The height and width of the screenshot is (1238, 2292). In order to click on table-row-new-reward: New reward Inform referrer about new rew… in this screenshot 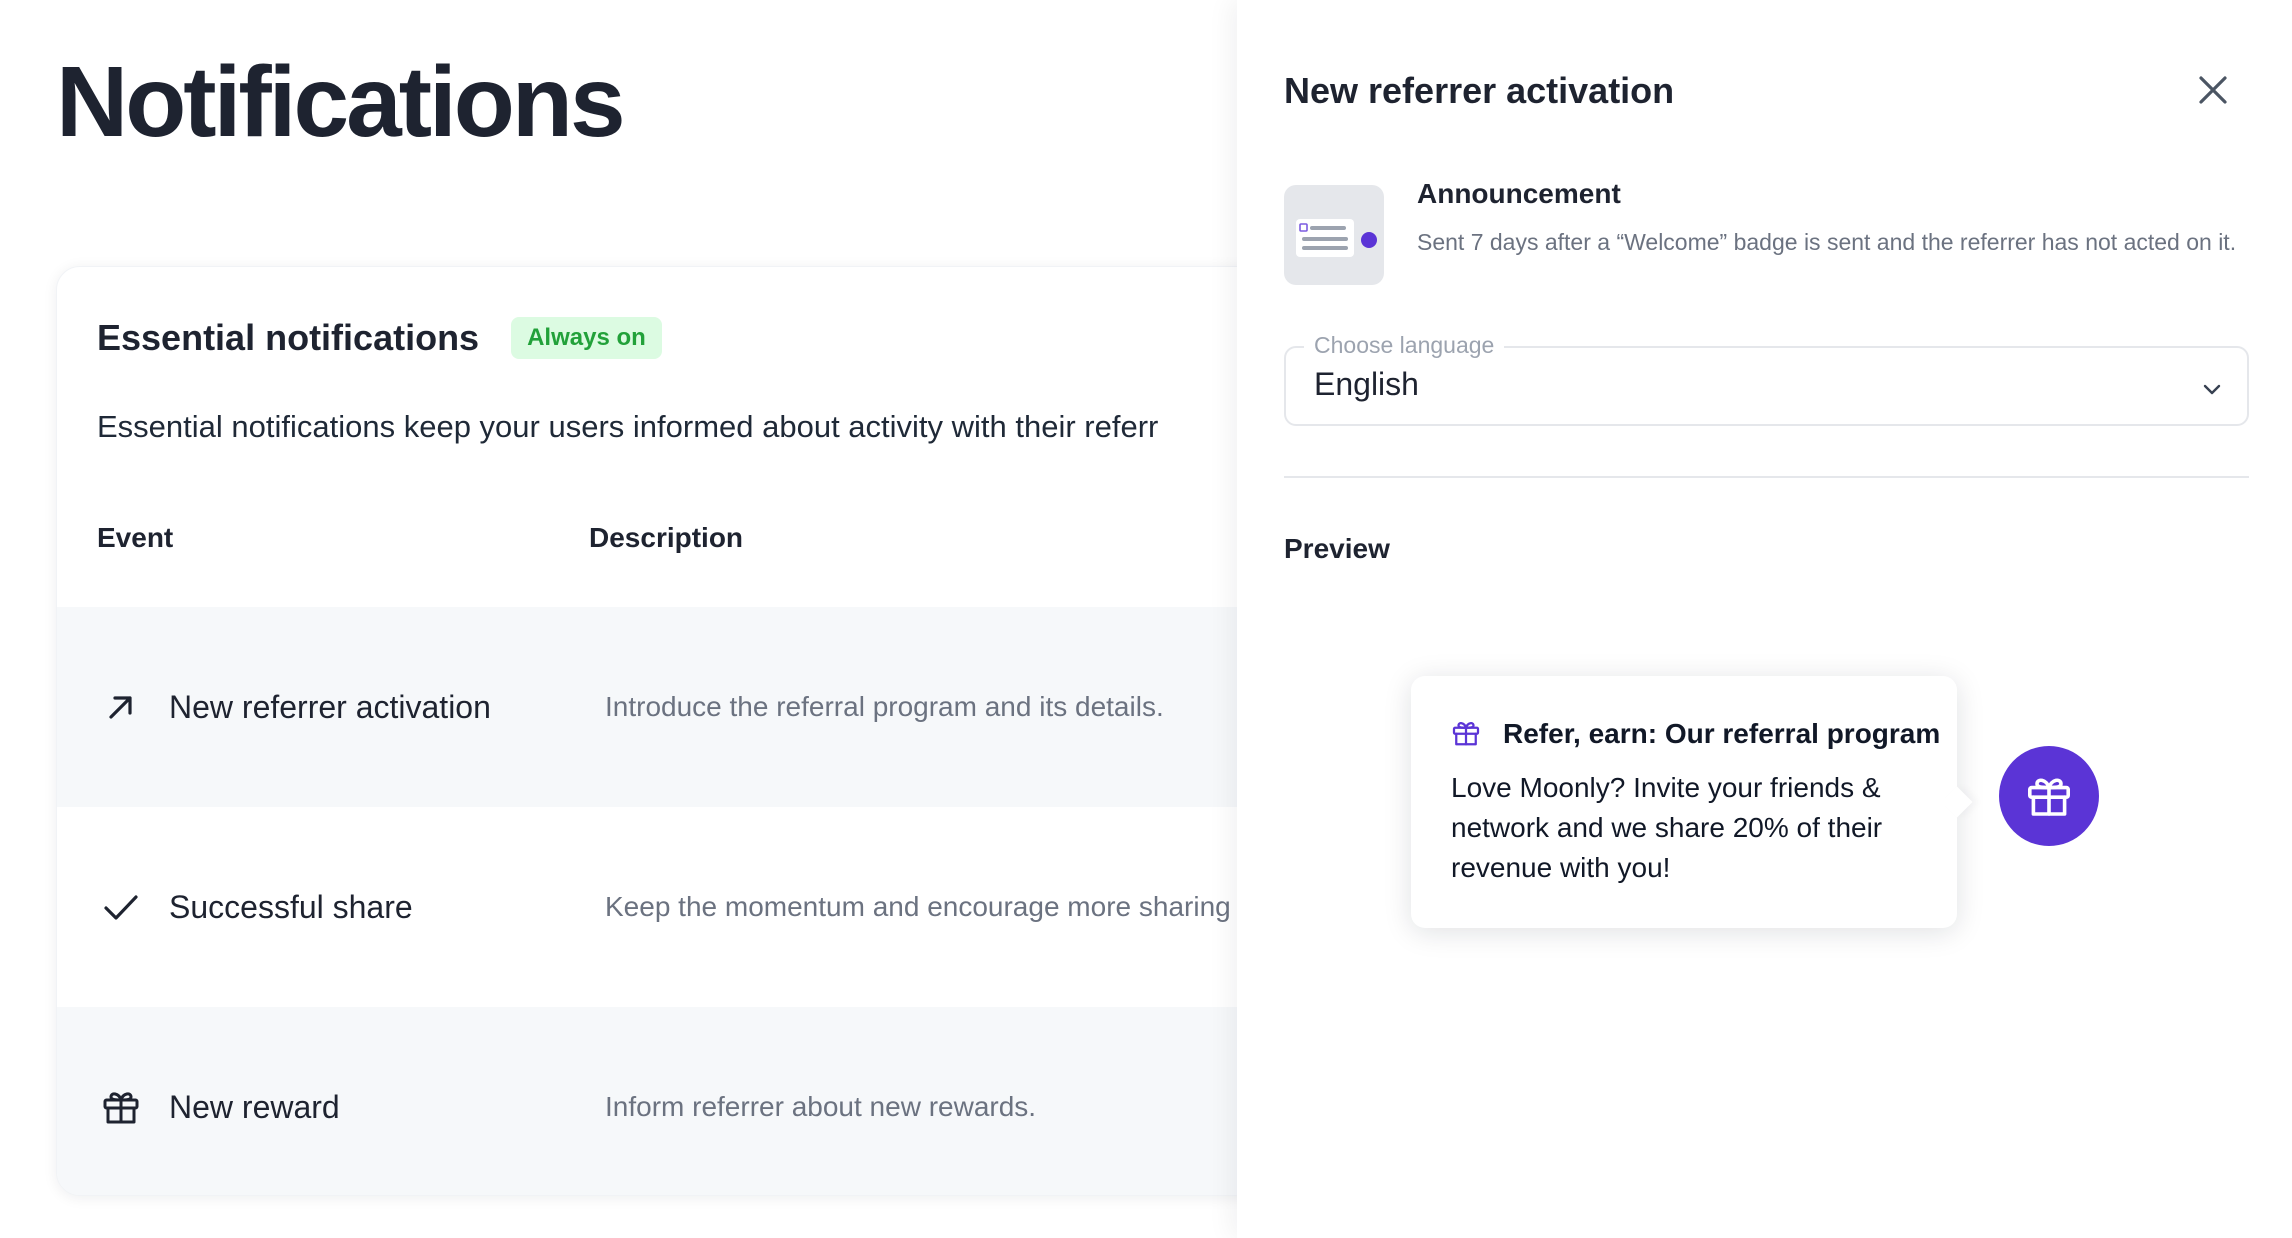, I will do `click(701, 1101)`.